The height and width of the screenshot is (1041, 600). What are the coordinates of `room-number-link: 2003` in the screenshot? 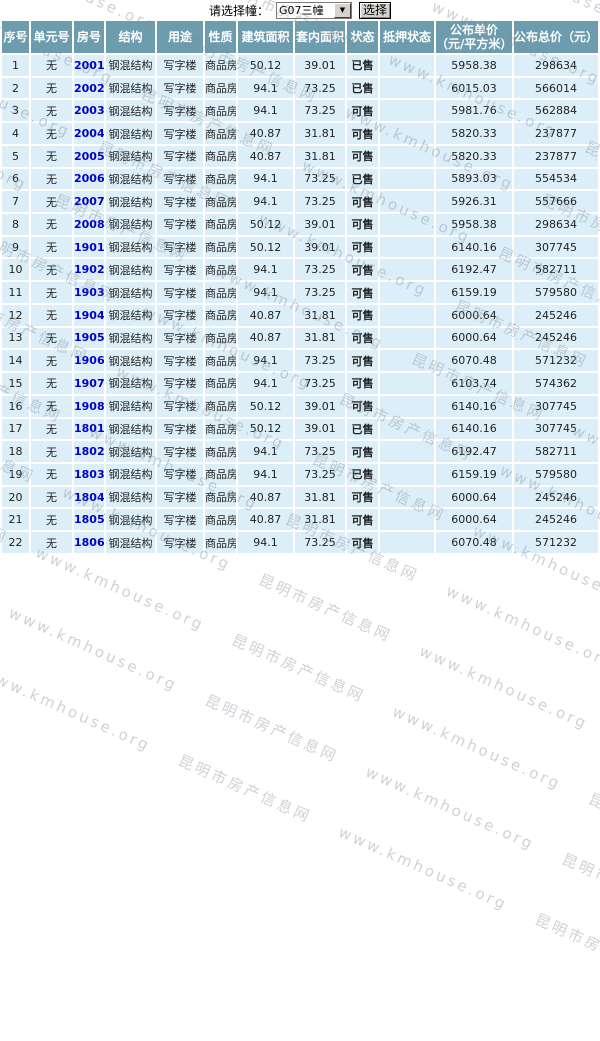 It's located at (89, 110).